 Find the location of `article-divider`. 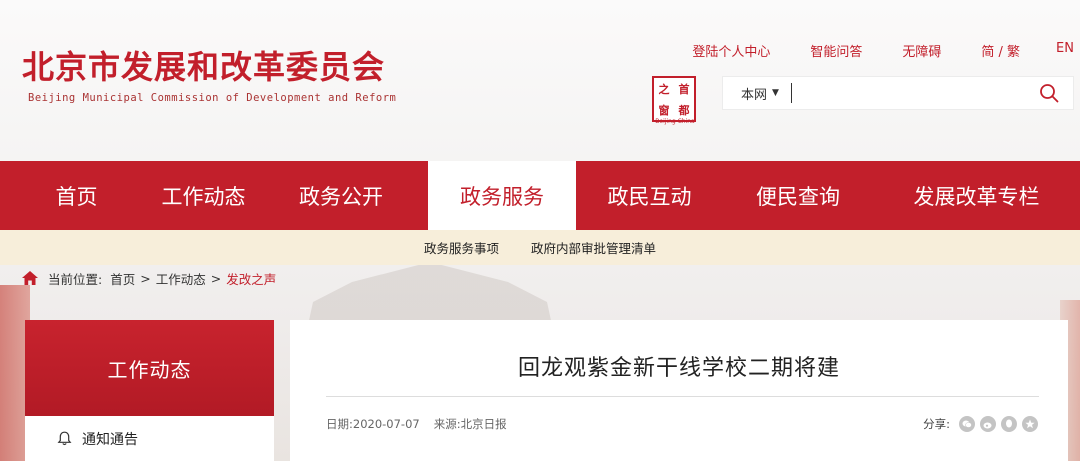

article-divider is located at coordinates (682, 396).